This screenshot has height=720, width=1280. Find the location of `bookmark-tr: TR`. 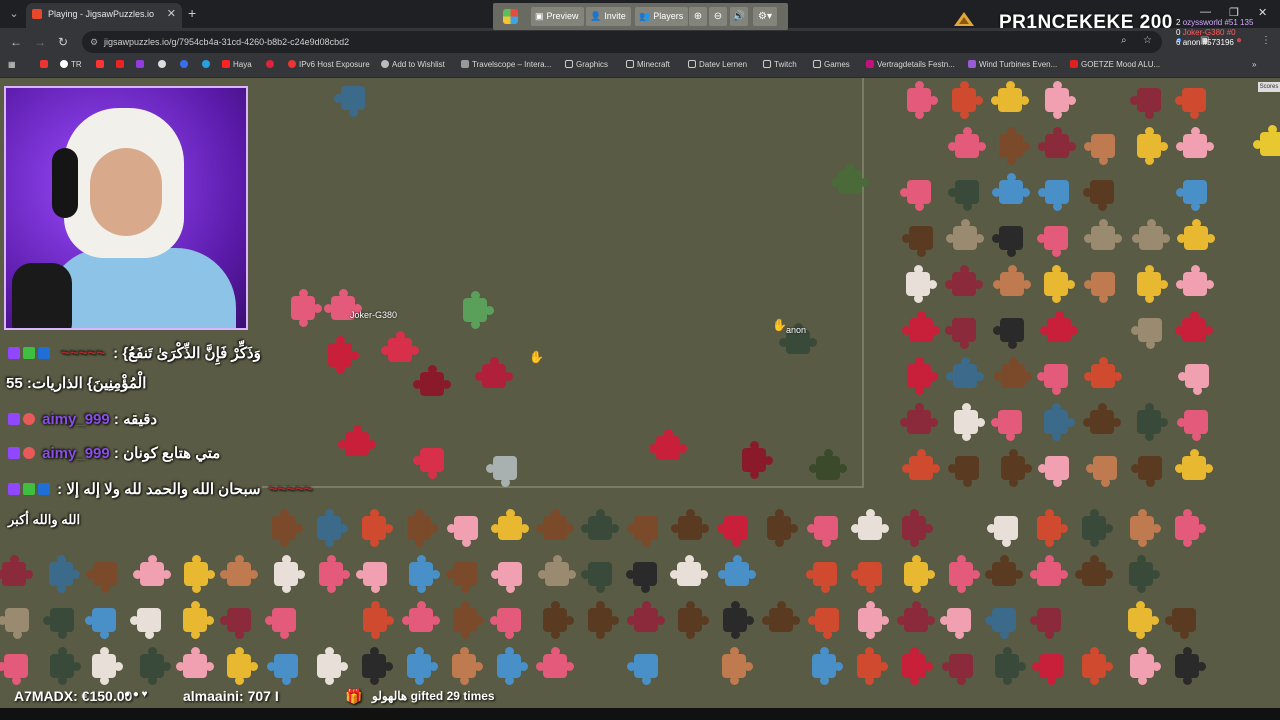

bookmark-tr: TR is located at coordinates (71, 64).